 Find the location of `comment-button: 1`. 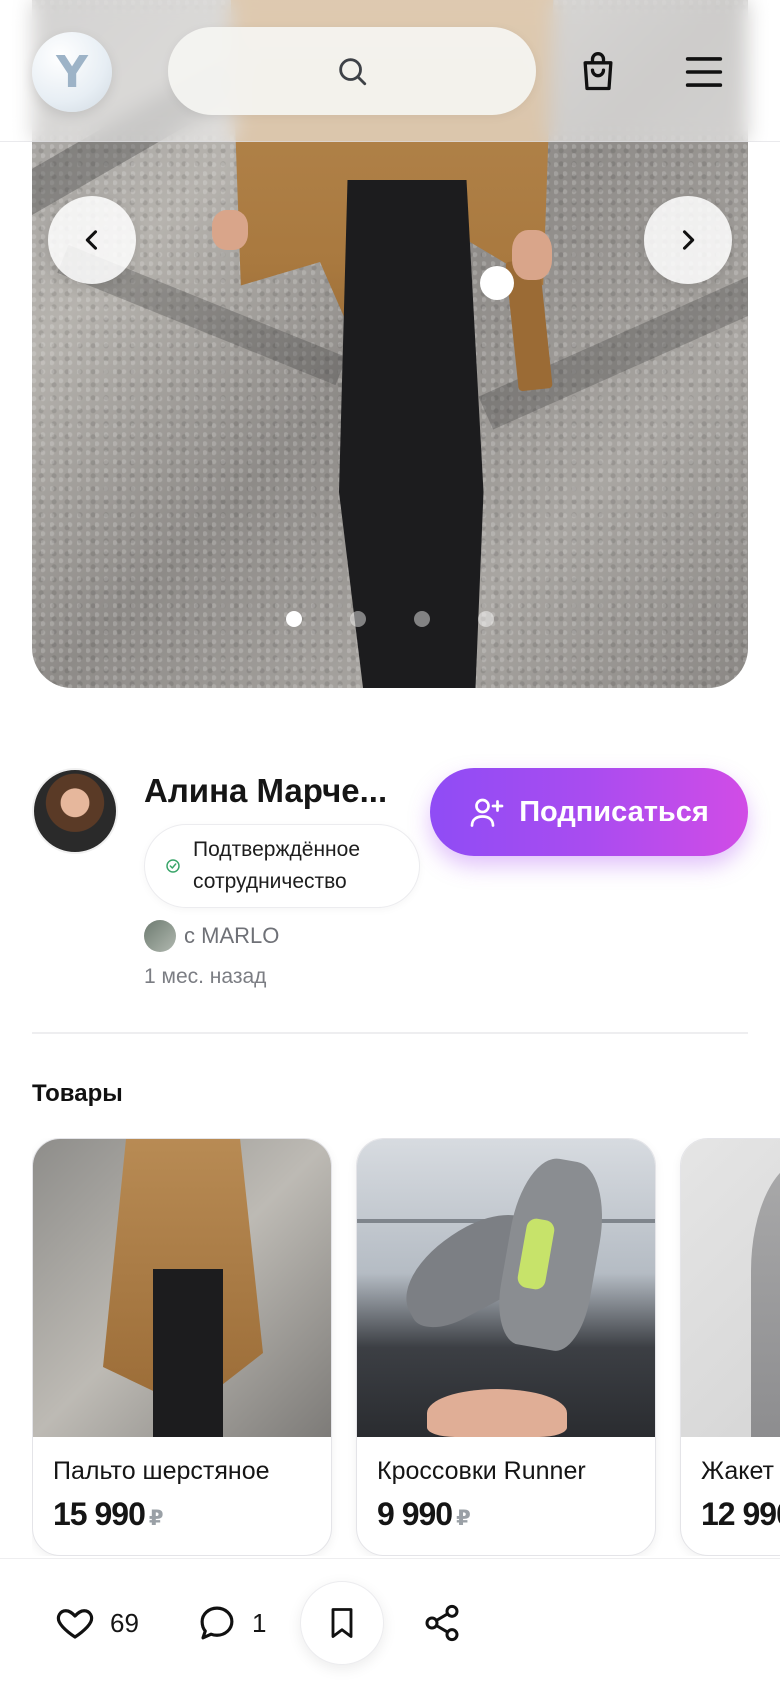

comment-button: 1 is located at coordinates (231, 1623).